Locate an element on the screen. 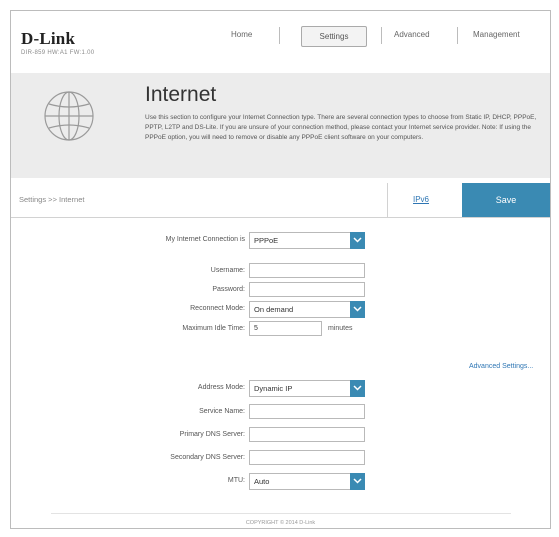 This screenshot has width=559, height=537. ipv6-tab: IPv6 is located at coordinates (425, 200).